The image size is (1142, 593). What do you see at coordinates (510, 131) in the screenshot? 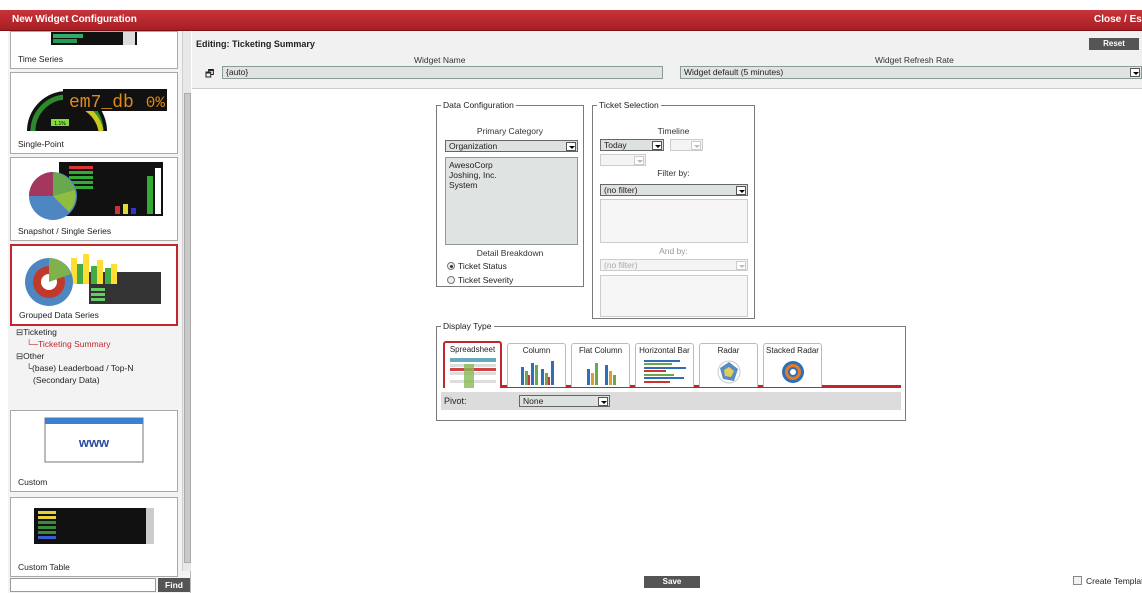
I see `primary-category-label: Primary Category` at bounding box center [510, 131].